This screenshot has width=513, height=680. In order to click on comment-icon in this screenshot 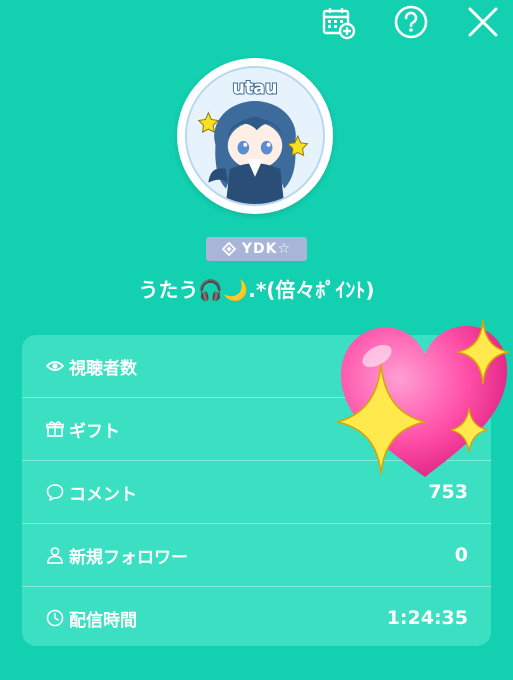, I will do `click(55, 492)`.